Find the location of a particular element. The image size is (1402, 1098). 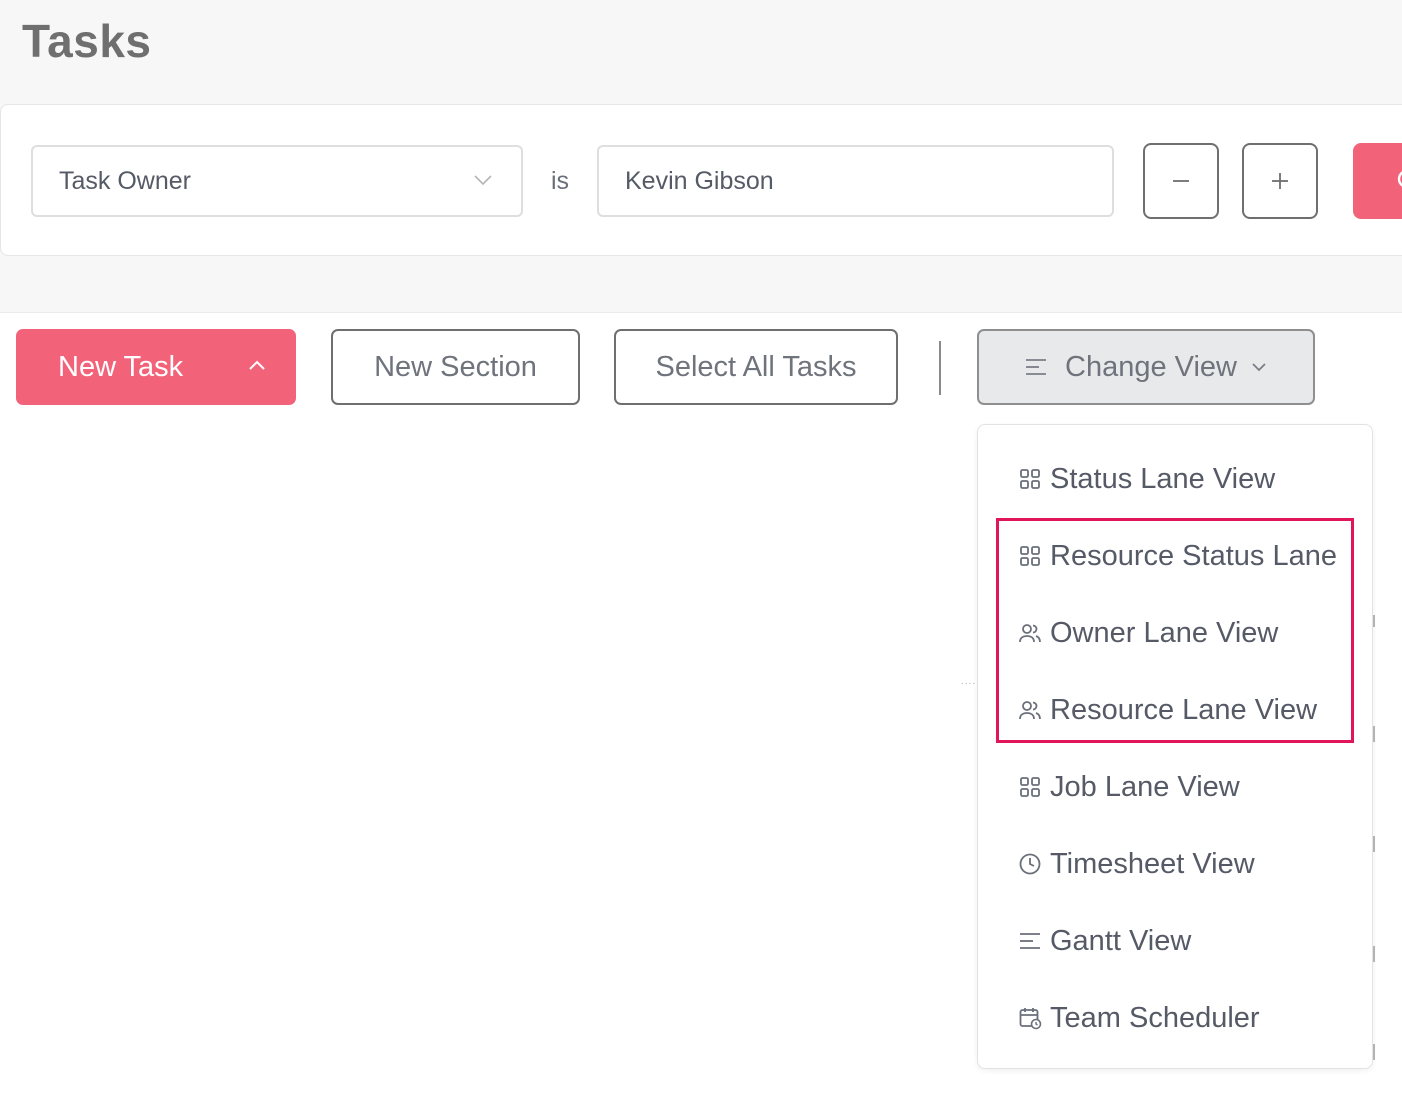

menu-item-resource-lane-view: Resource Lane View is located at coordinates (1167, 710).